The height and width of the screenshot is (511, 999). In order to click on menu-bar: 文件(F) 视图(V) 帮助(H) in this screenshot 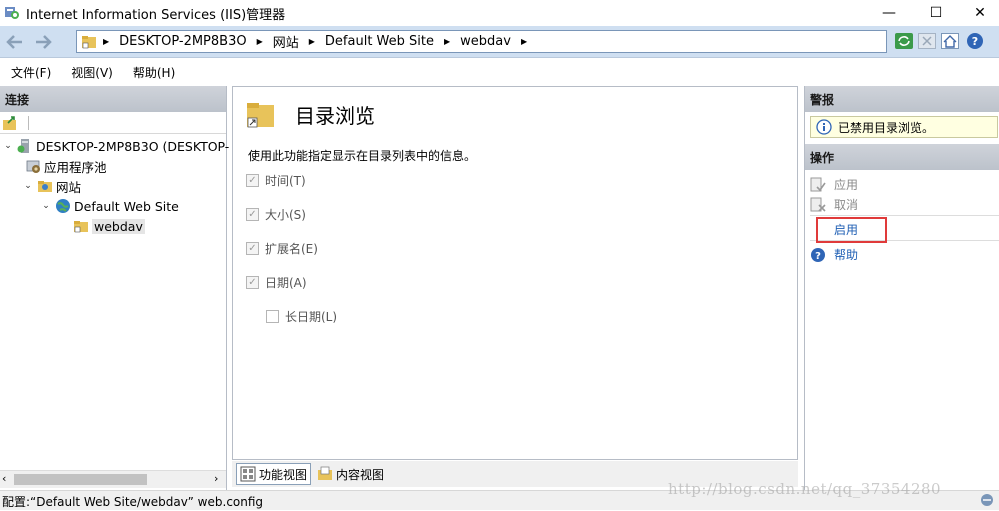, I will do `click(499, 72)`.